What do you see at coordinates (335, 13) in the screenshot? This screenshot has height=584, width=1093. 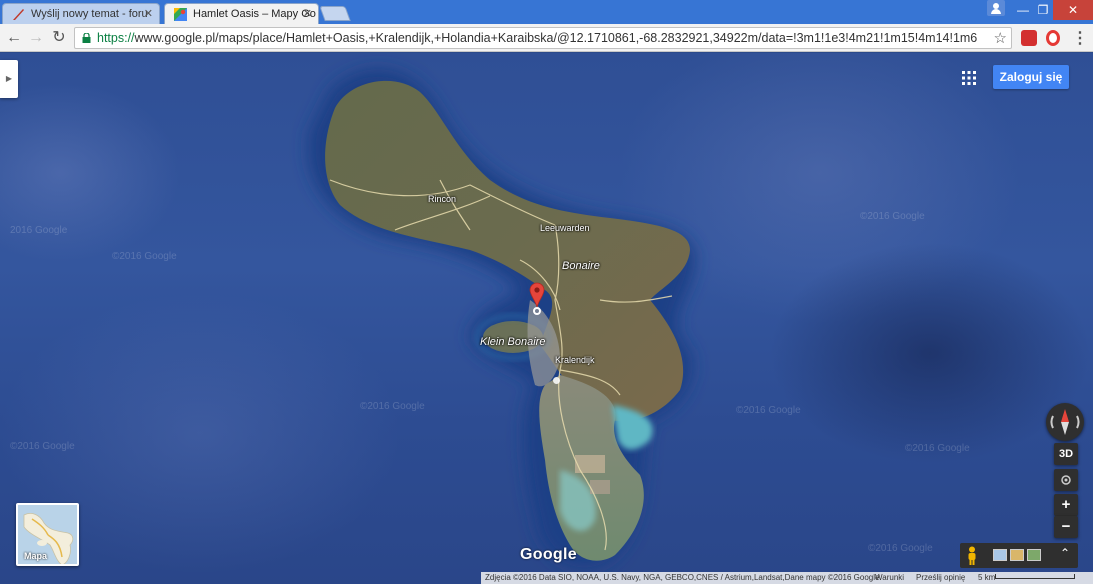 I see `new-tab-button` at bounding box center [335, 13].